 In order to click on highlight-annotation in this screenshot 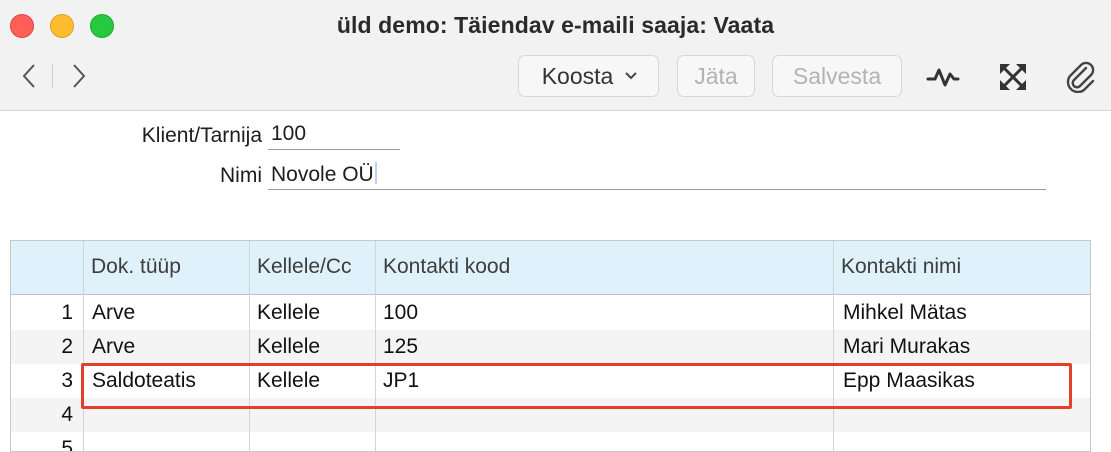, I will do `click(576, 386)`.